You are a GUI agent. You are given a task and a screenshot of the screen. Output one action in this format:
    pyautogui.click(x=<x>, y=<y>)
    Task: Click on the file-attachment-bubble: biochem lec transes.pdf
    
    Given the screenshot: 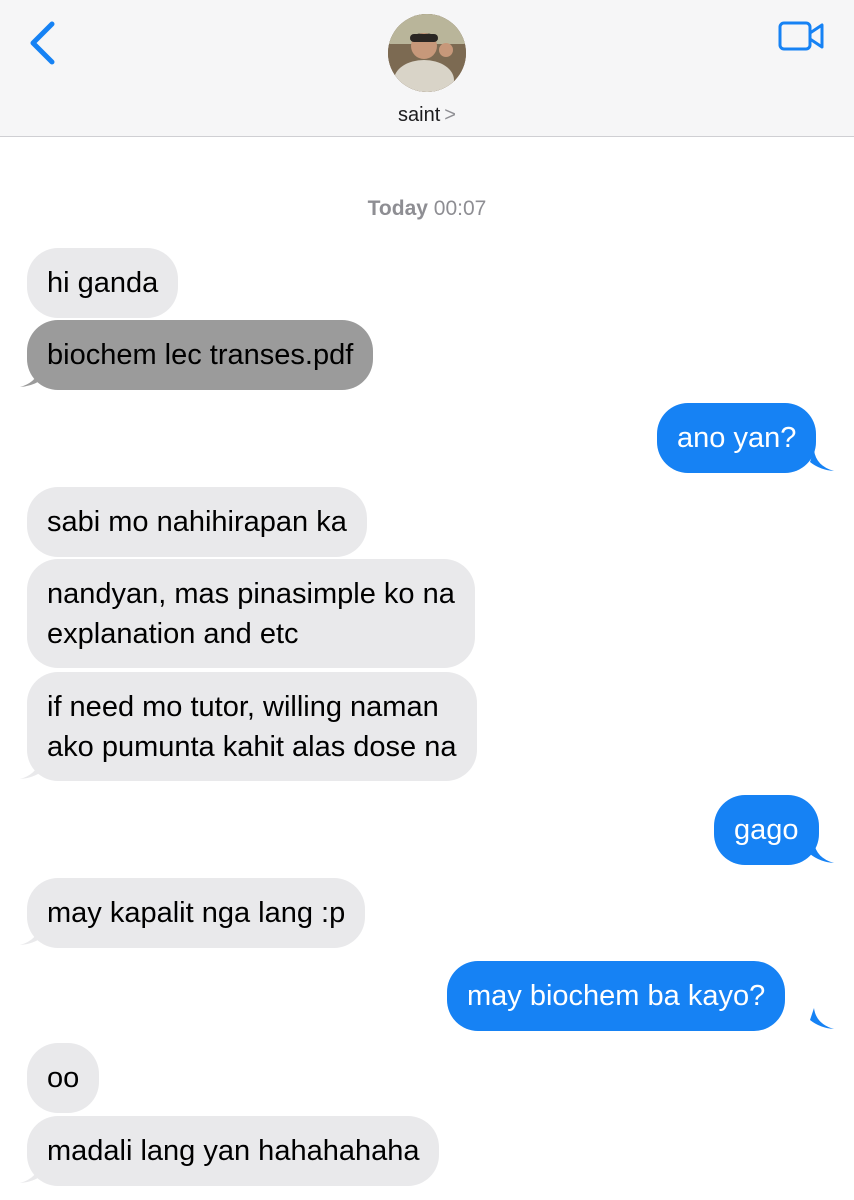 What is the action you would take?
    pyautogui.click(x=200, y=355)
    